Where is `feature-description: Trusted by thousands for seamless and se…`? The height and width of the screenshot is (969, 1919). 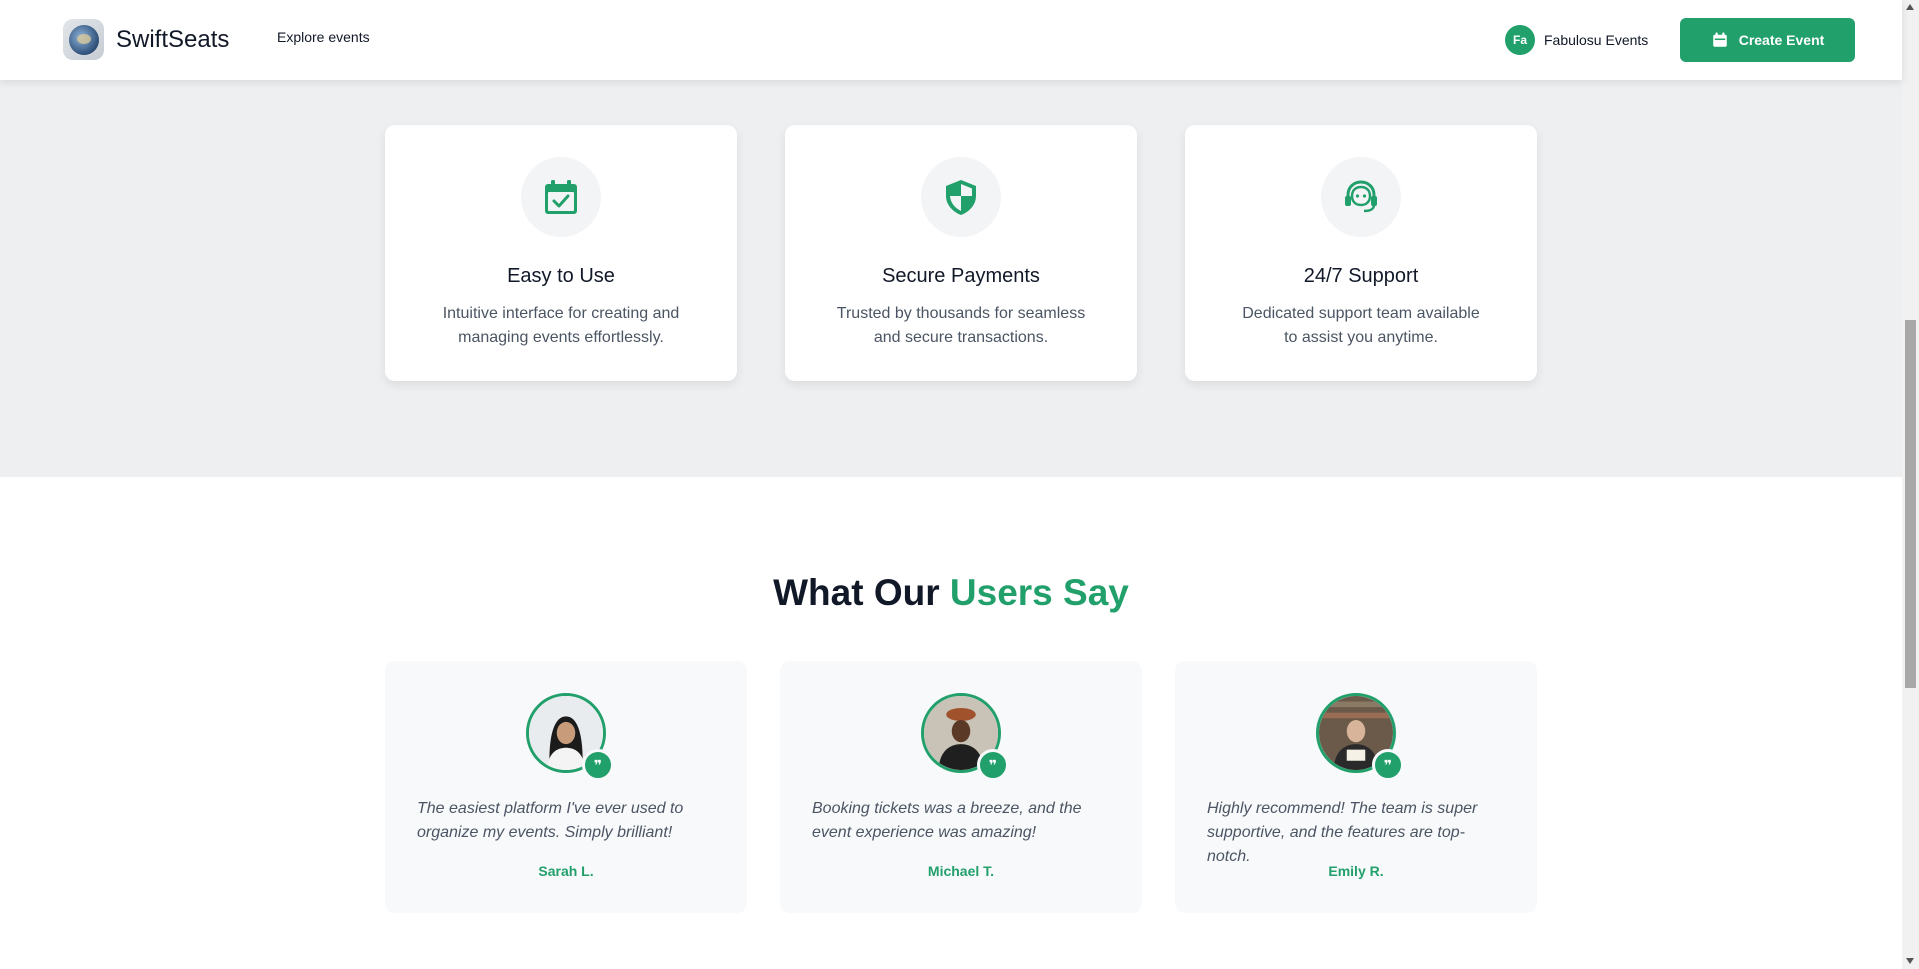 feature-description: Trusted by thousands for seamless and se… is located at coordinates (961, 325).